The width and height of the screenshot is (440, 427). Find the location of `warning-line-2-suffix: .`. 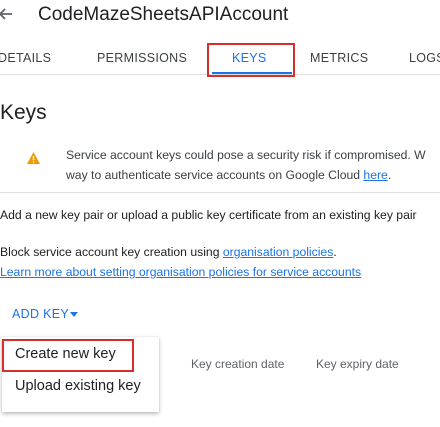

warning-line-2-suffix: . is located at coordinates (389, 175).